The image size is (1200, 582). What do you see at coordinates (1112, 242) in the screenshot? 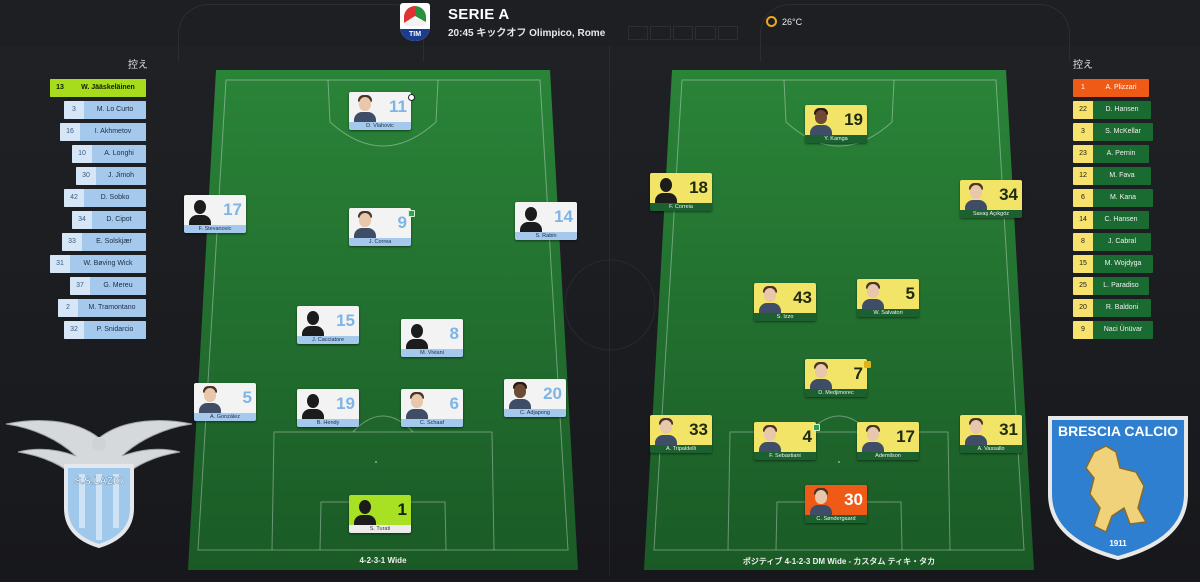
I see `away-bench-player: 8 J. Cabral` at bounding box center [1112, 242].